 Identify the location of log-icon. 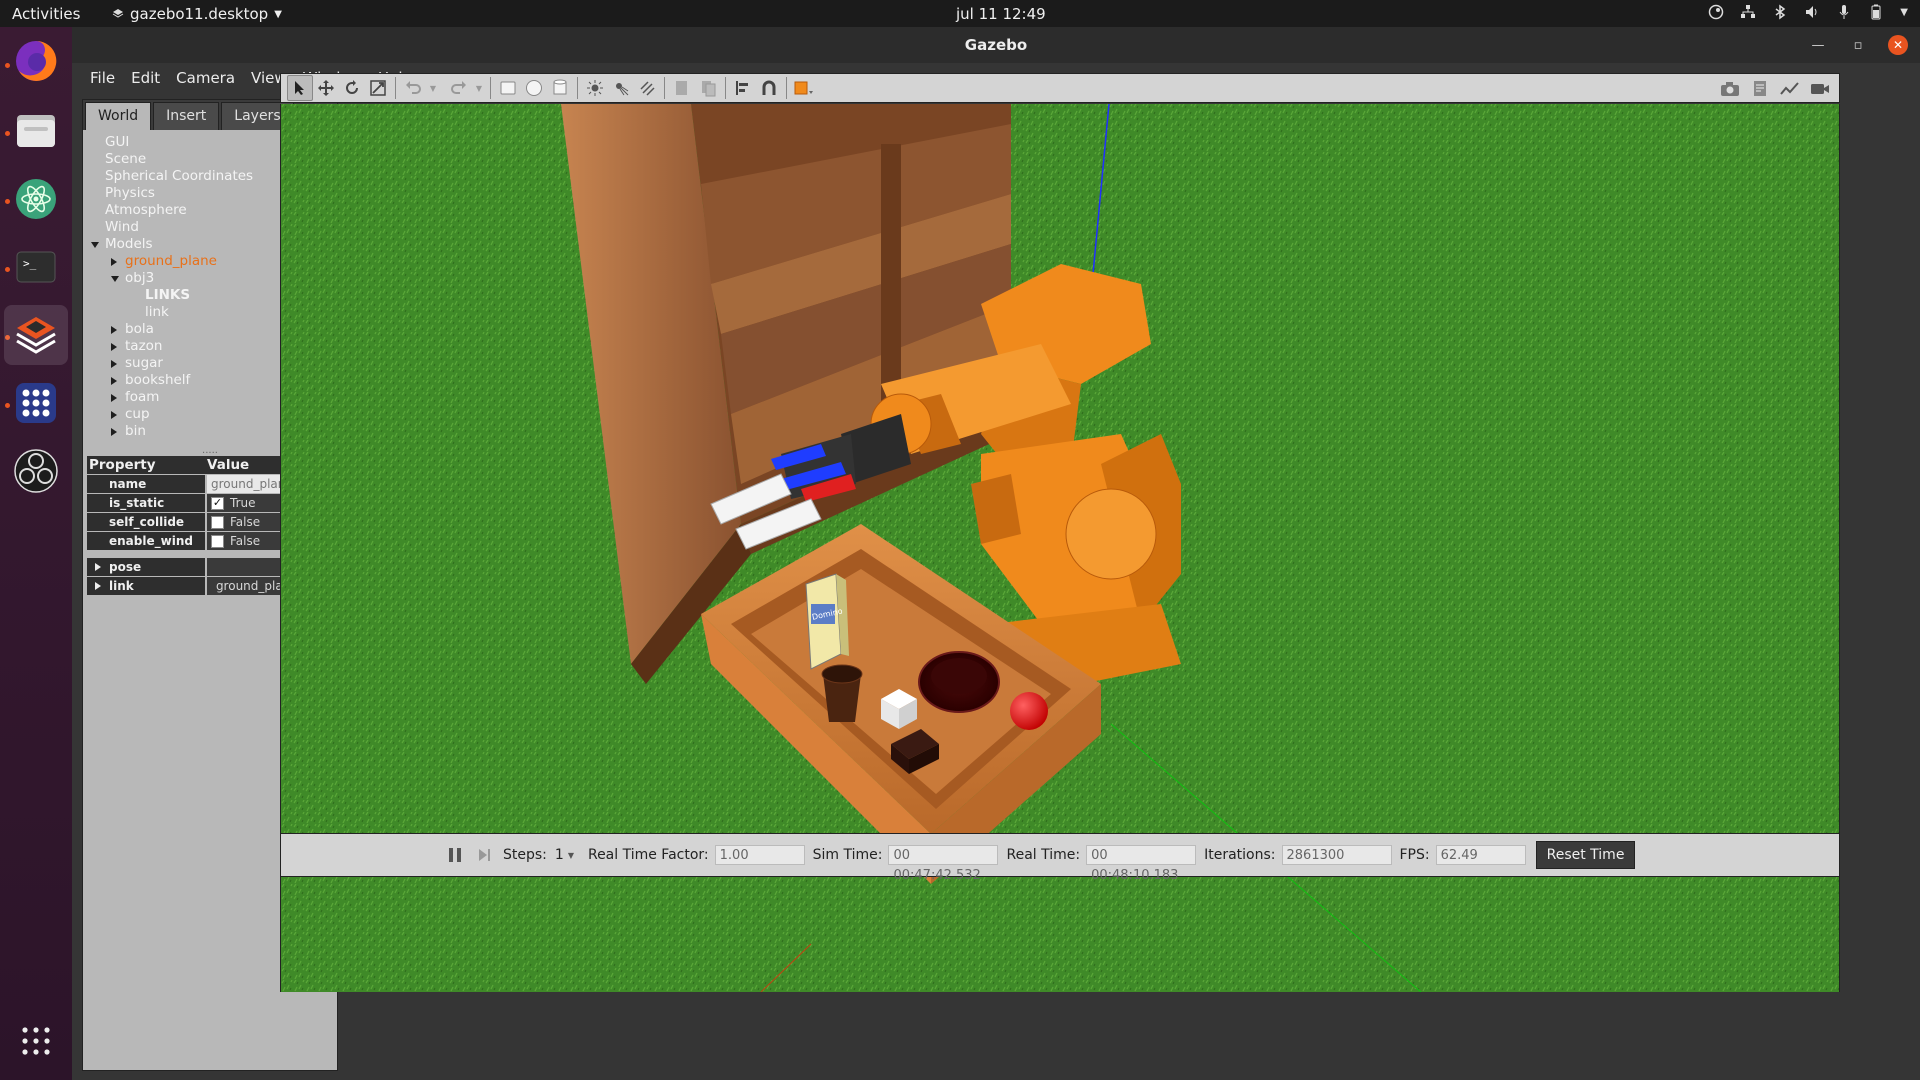
(1760, 89).